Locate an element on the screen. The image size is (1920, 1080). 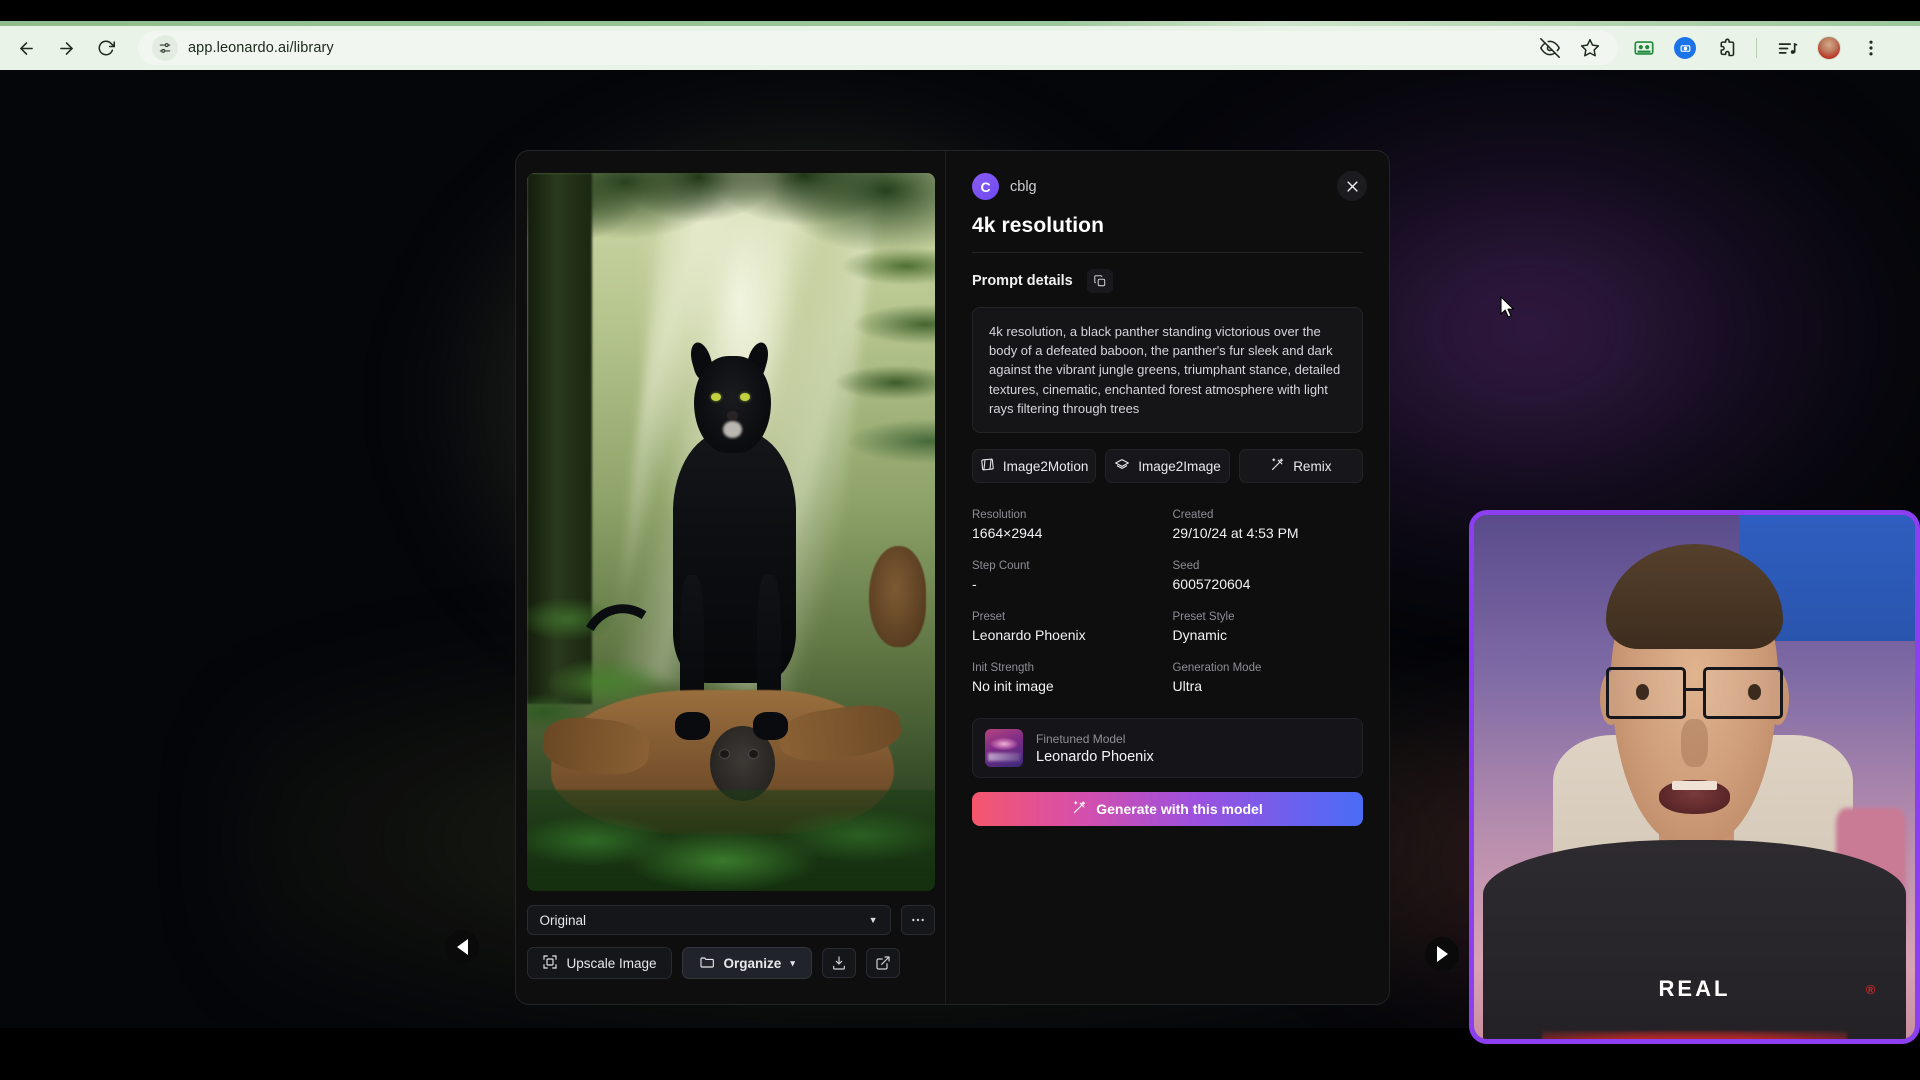
chevron-down-icon: ▾ is located at coordinates (792, 962).